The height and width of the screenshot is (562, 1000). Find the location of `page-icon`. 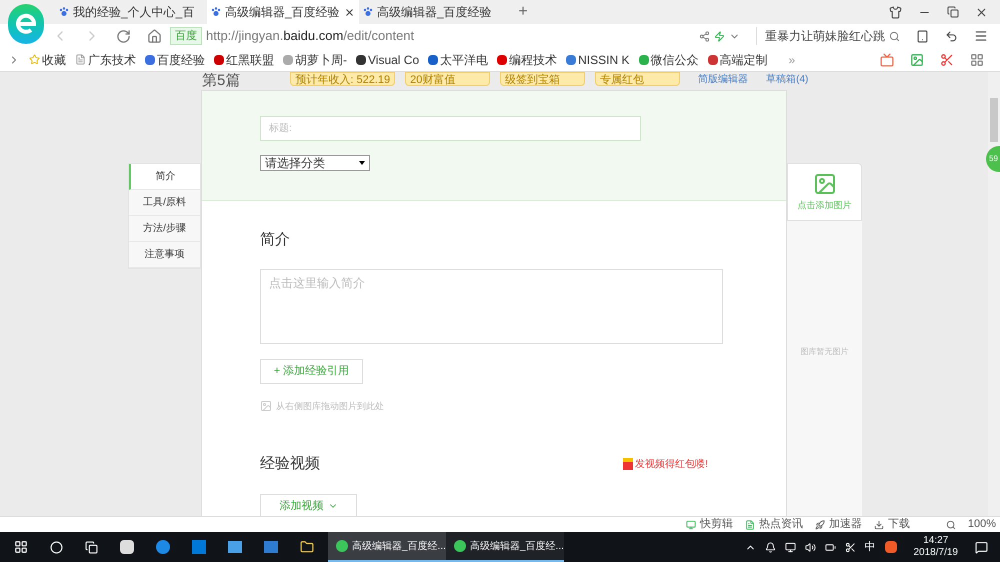

page-icon is located at coordinates (80, 59).